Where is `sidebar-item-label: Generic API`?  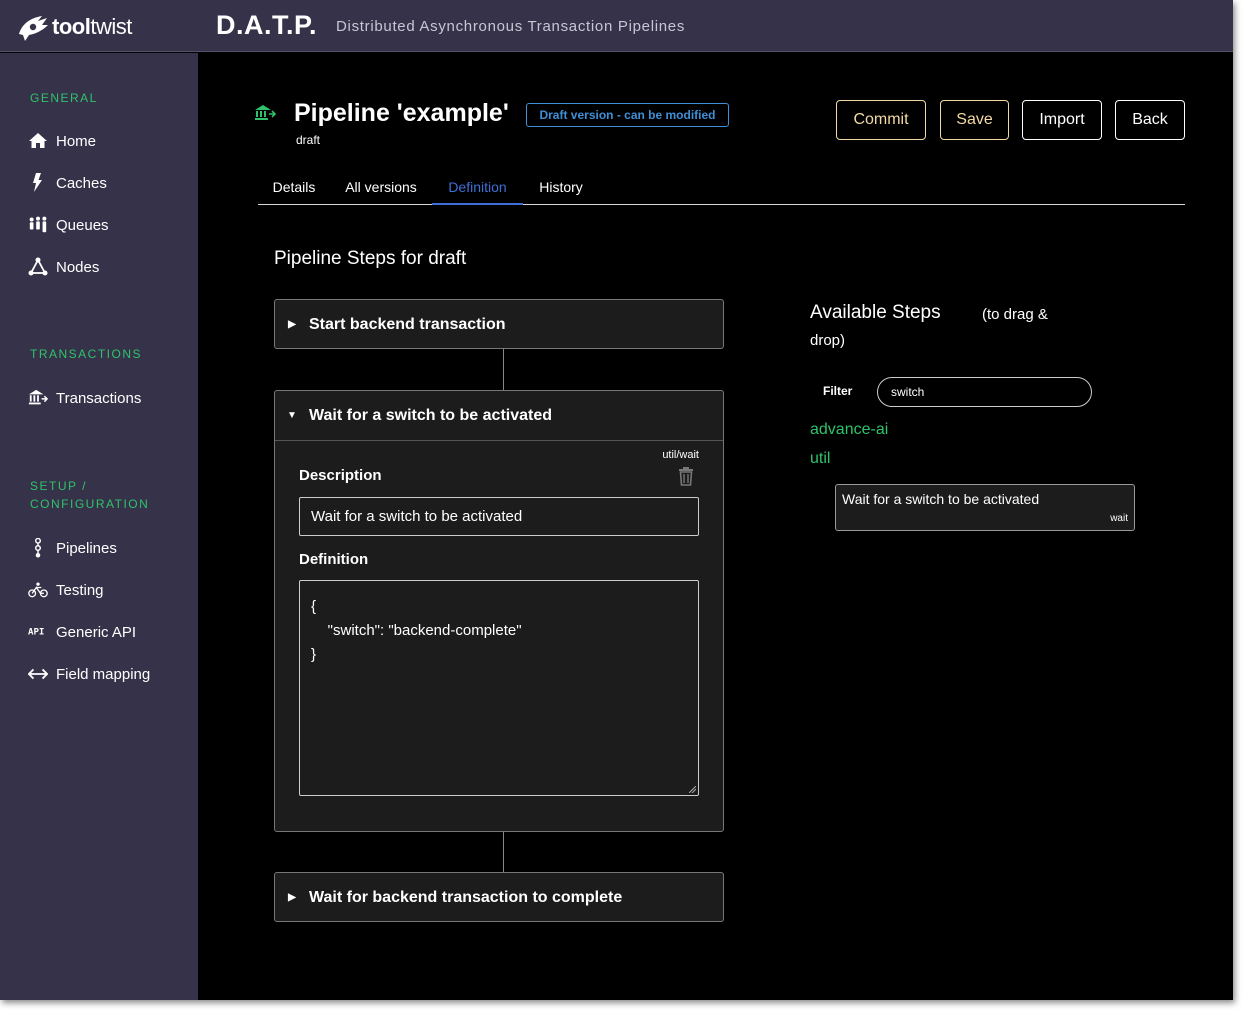
sidebar-item-label: Generic API is located at coordinates (96, 632).